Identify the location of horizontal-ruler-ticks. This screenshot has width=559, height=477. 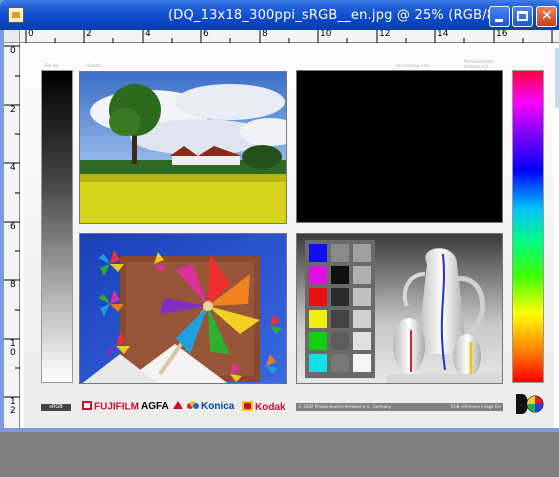
(289, 36).